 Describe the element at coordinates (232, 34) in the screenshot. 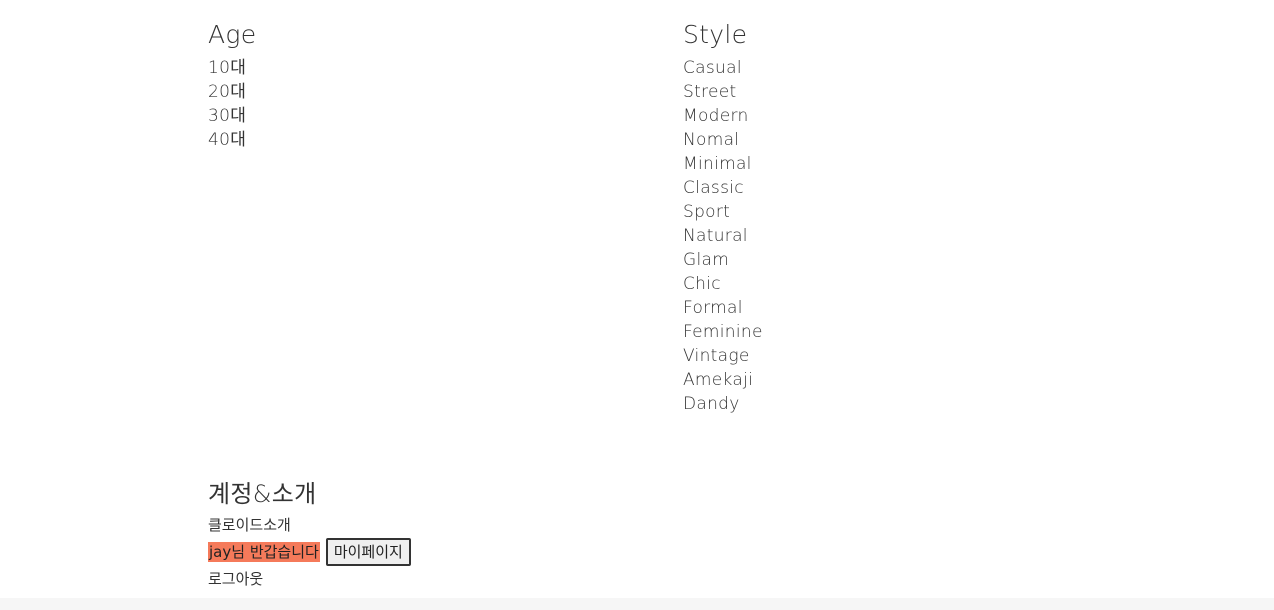

I see `age-heading: Age` at that location.